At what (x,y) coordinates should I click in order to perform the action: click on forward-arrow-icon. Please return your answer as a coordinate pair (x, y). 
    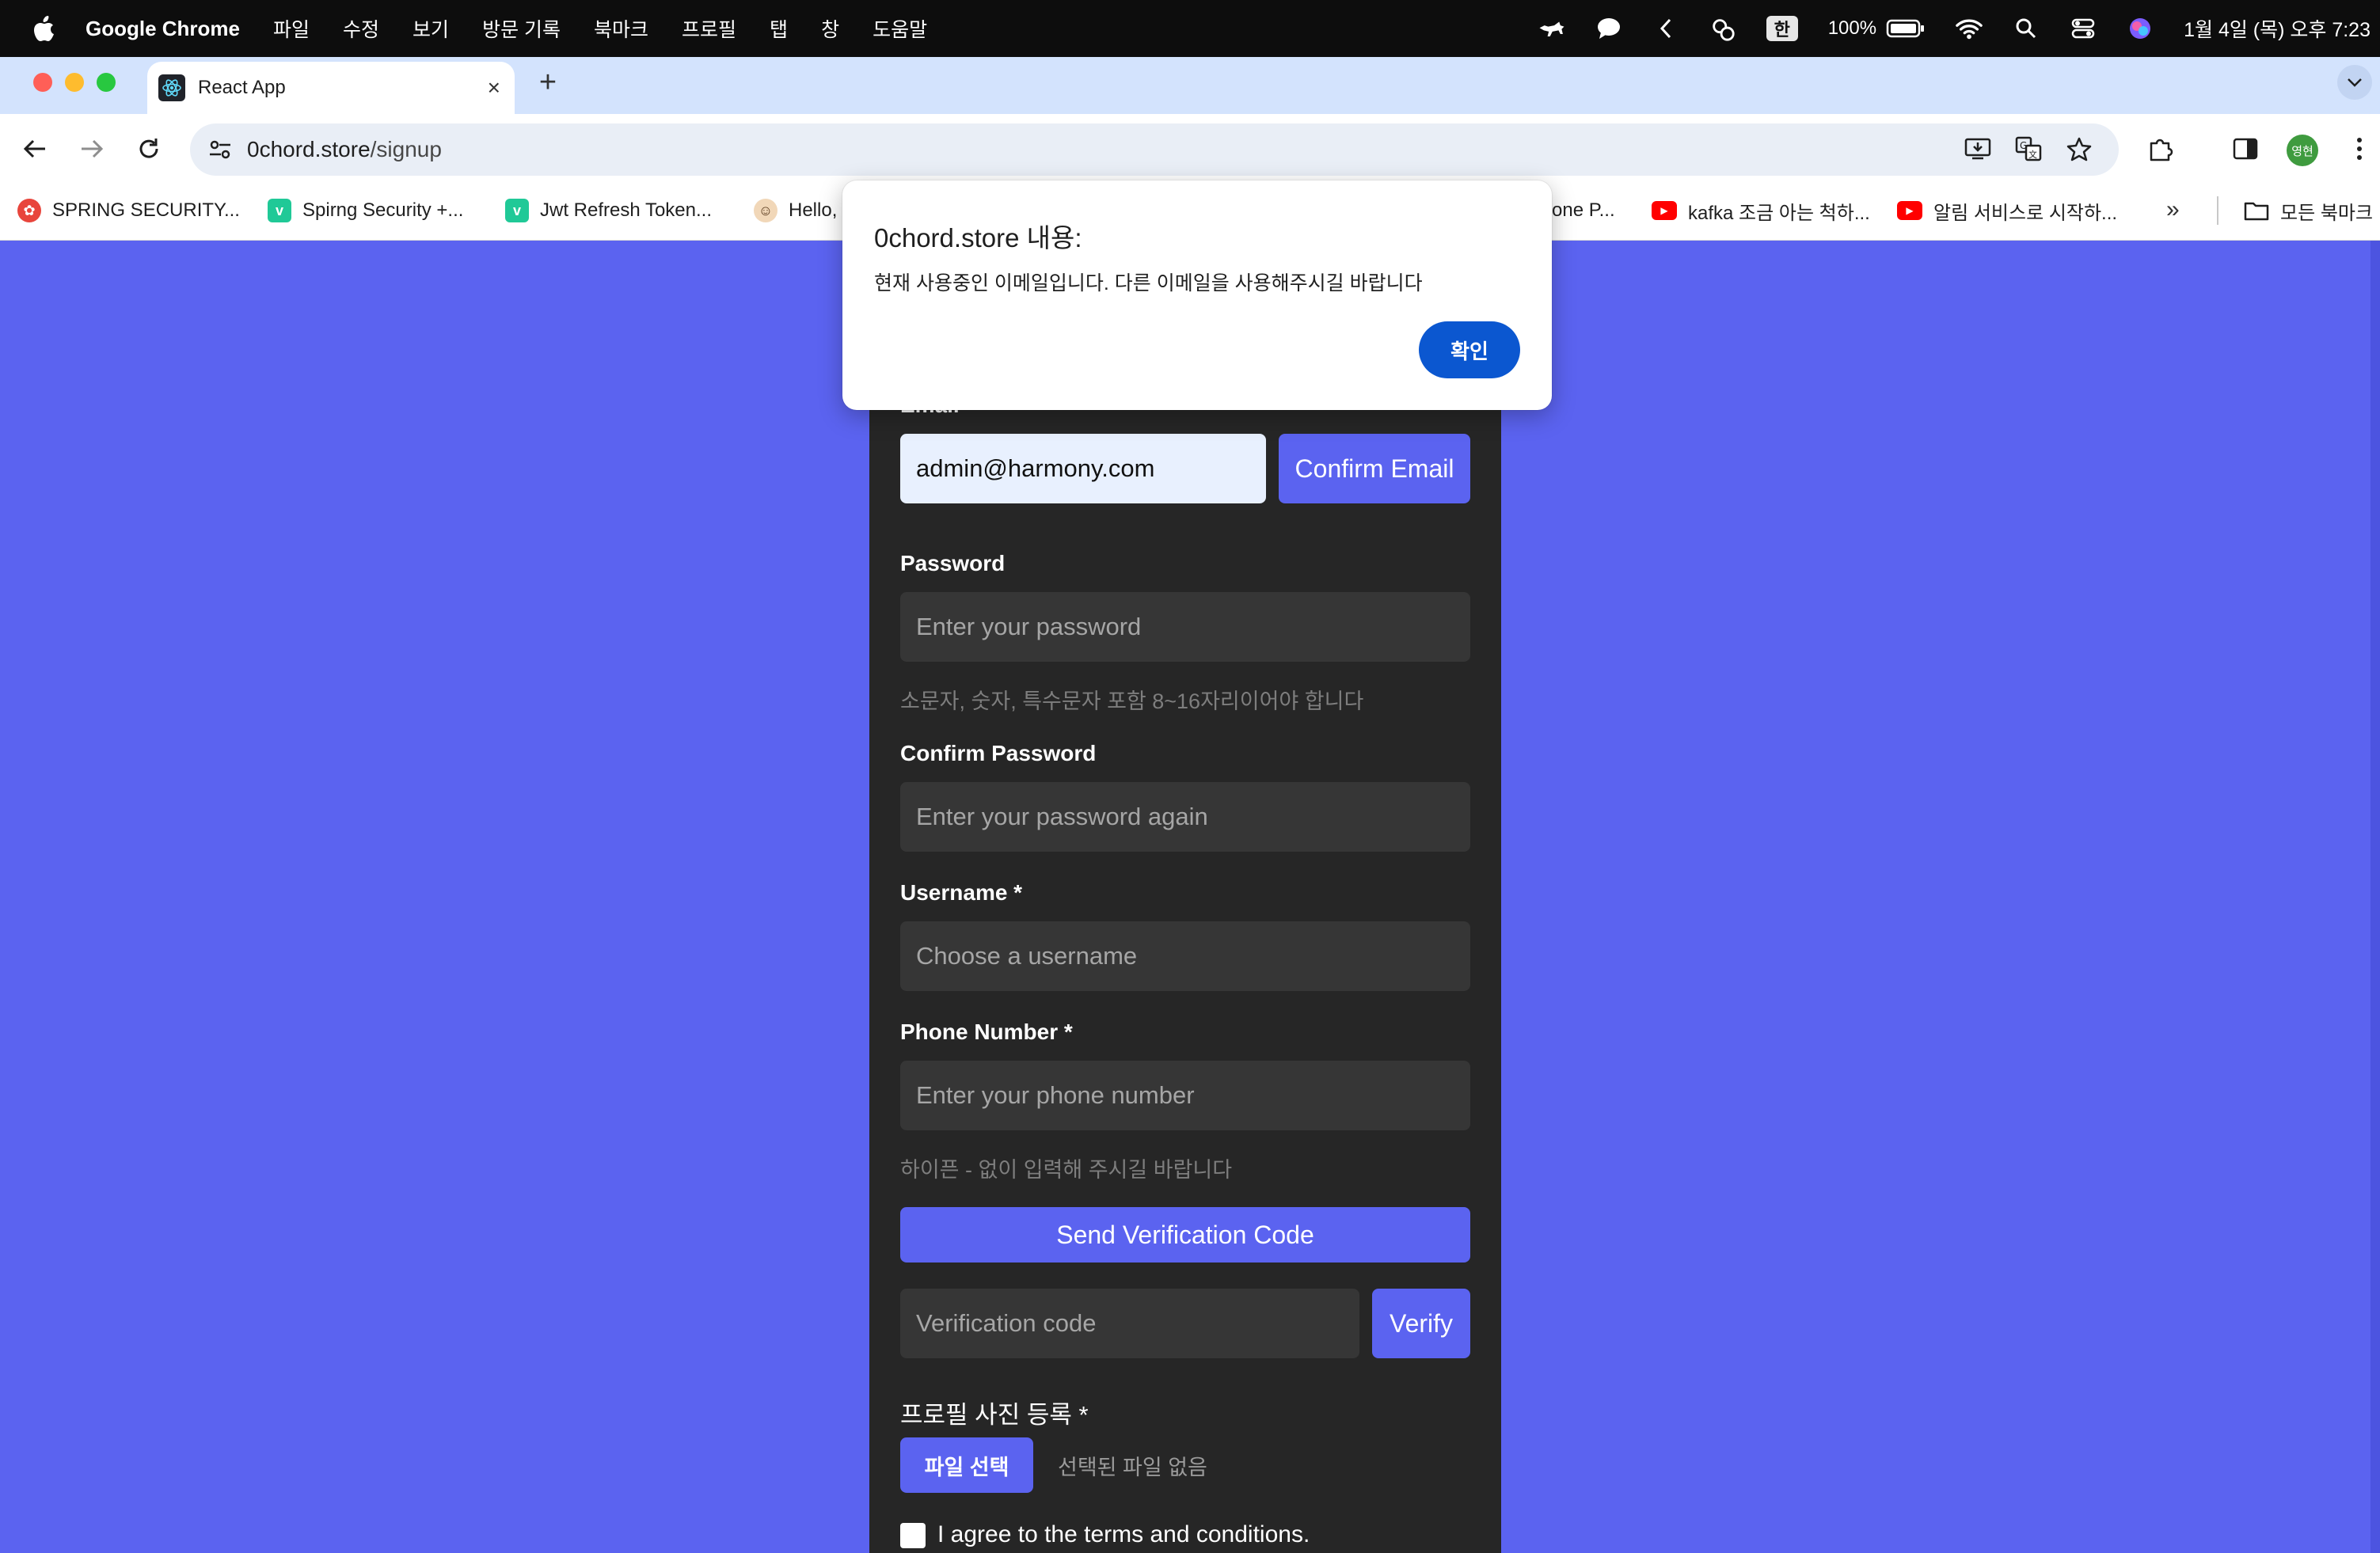
    Looking at the image, I should click on (91, 148).